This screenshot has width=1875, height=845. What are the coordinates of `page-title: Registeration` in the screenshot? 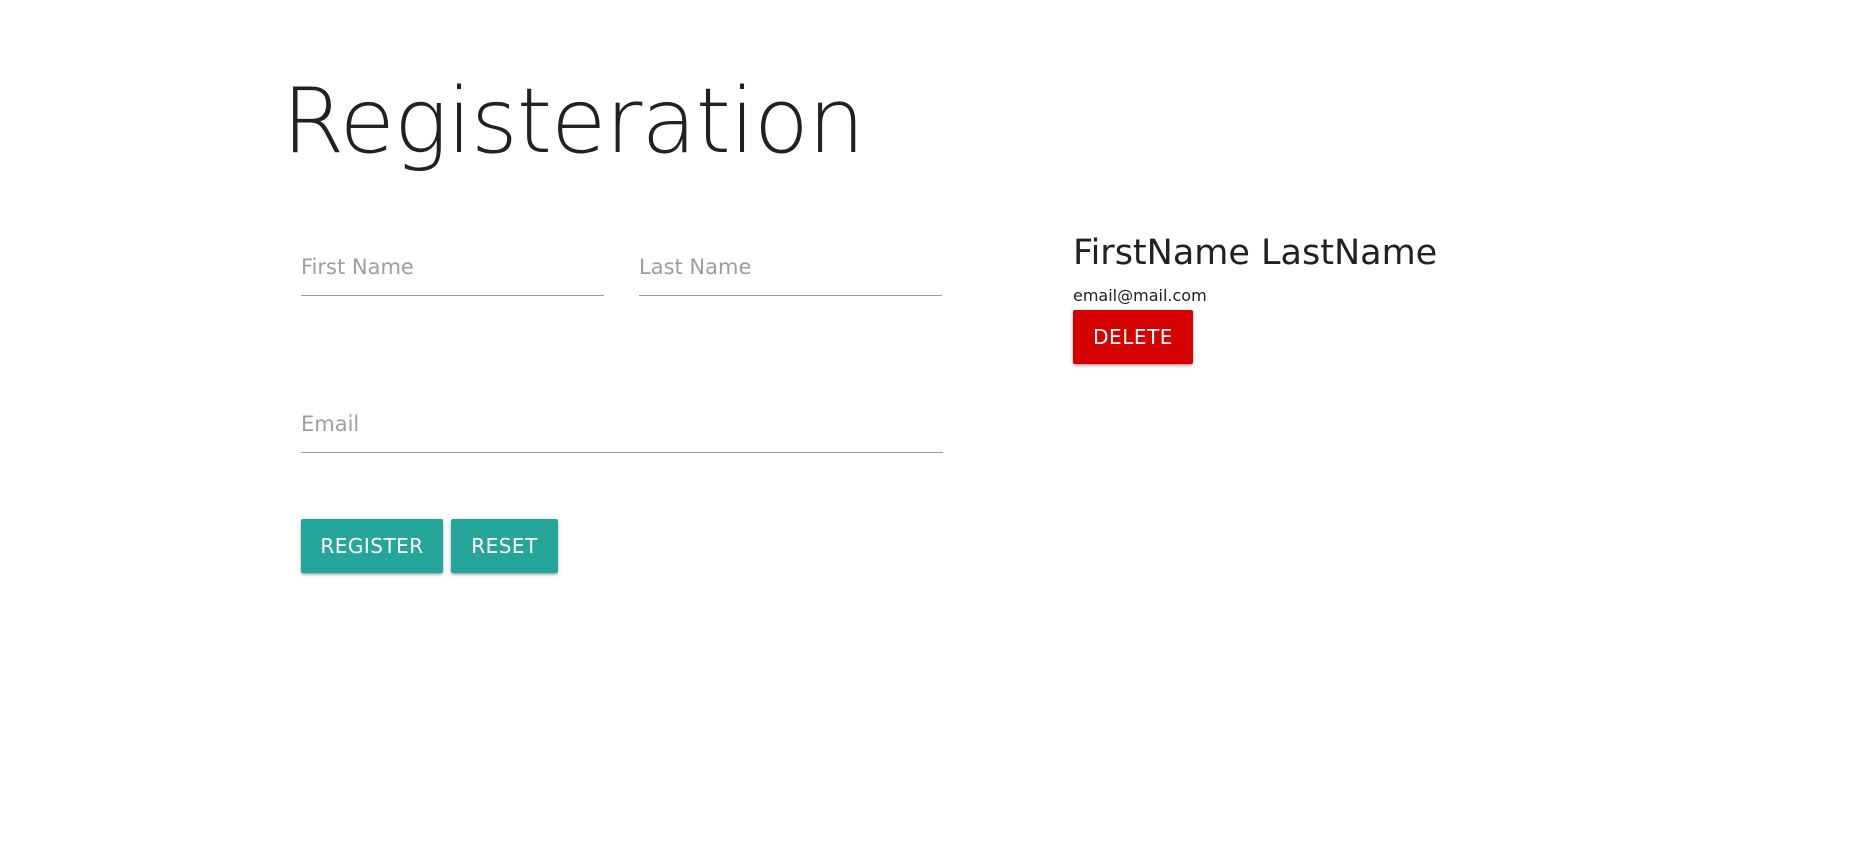 It's located at (573, 121).